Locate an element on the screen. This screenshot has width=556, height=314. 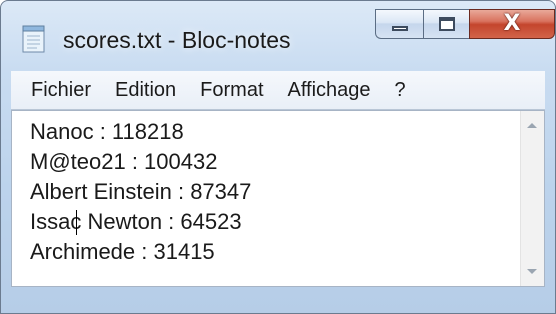
close-button: X is located at coordinates (512, 24).